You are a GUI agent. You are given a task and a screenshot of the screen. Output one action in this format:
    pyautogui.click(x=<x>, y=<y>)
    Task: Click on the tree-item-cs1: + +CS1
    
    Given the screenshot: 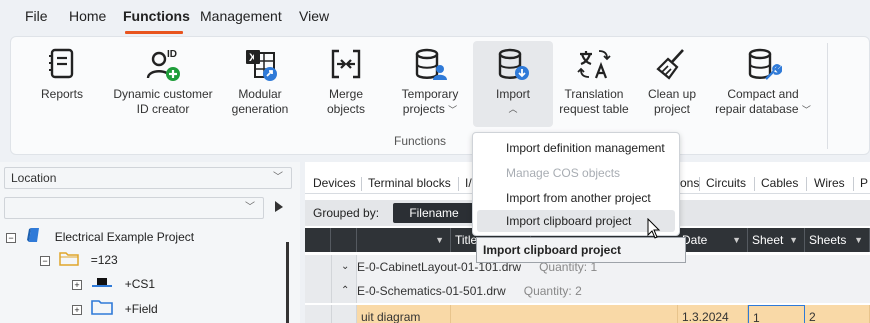 What is the action you would take?
    pyautogui.click(x=113, y=284)
    